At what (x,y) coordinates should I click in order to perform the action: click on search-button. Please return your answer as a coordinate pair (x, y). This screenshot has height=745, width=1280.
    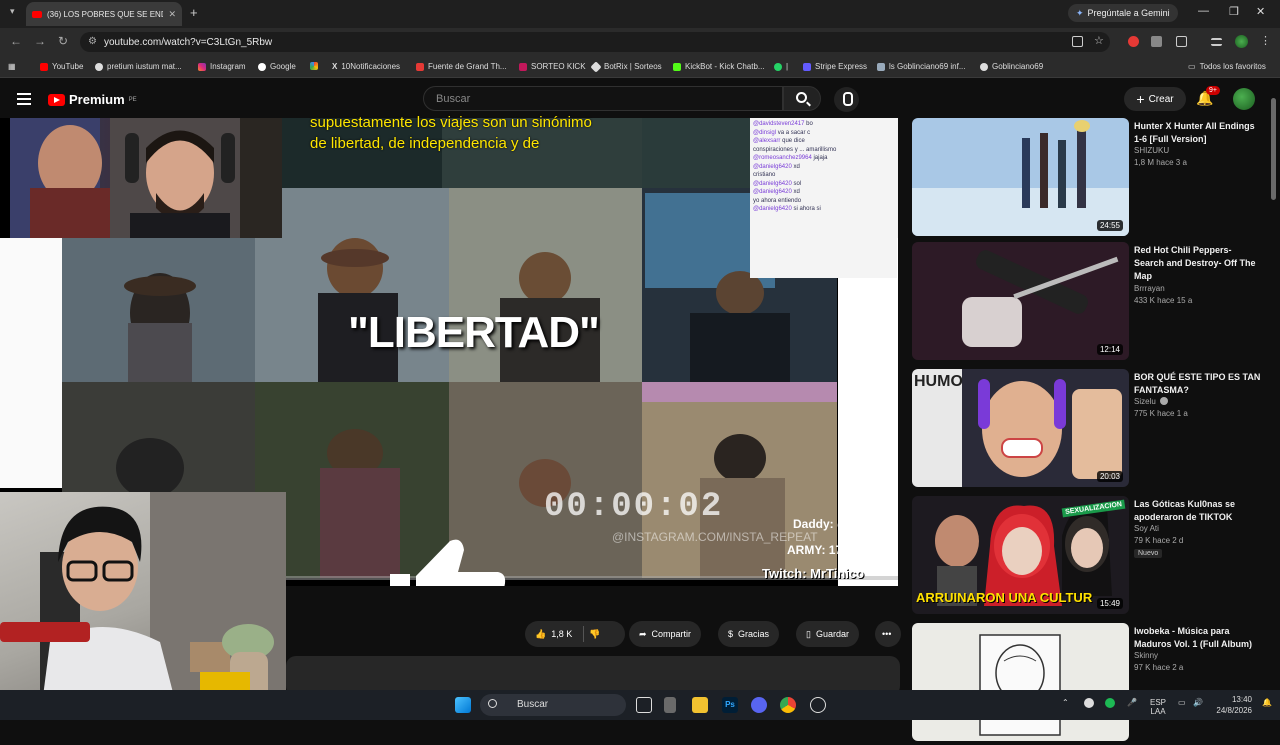
    Looking at the image, I should click on (802, 98).